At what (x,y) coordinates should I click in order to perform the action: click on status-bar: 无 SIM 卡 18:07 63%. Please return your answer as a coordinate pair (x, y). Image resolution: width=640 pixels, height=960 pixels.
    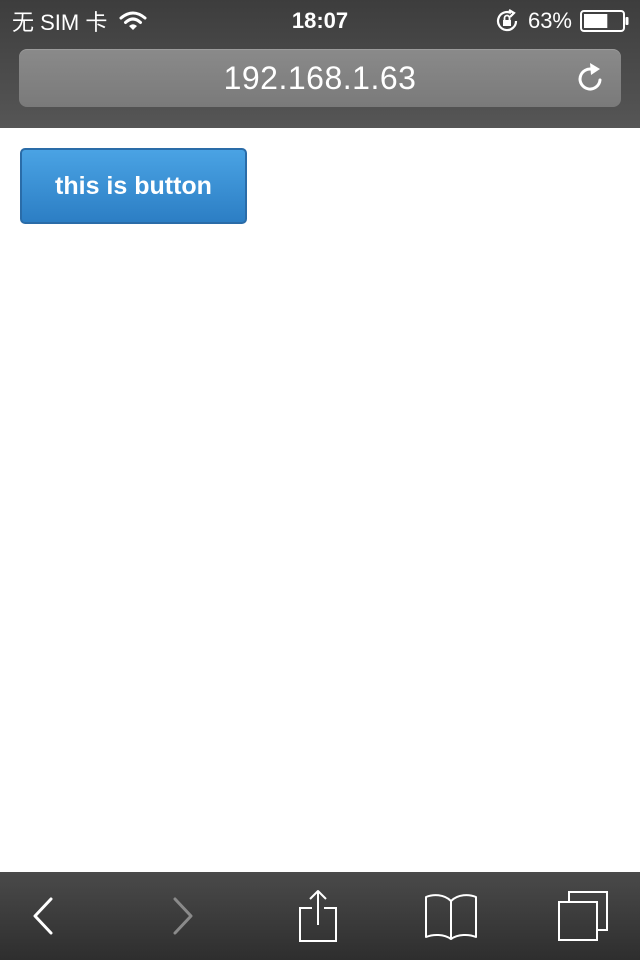
    Looking at the image, I should click on (320, 20).